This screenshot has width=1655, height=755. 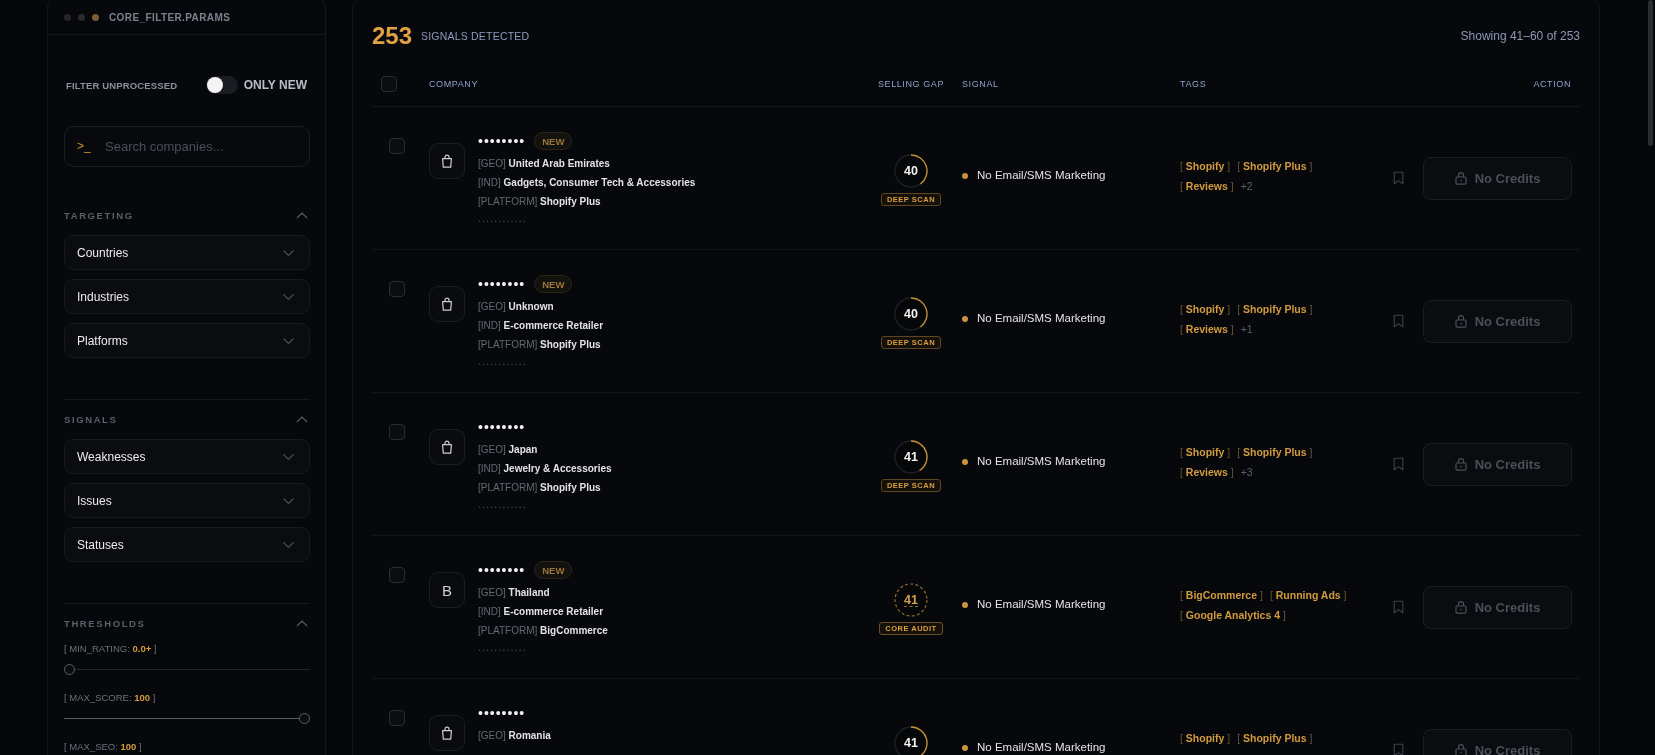 What do you see at coordinates (1520, 36) in the screenshot?
I see `pagination-info: Showing 41–60 of 253` at bounding box center [1520, 36].